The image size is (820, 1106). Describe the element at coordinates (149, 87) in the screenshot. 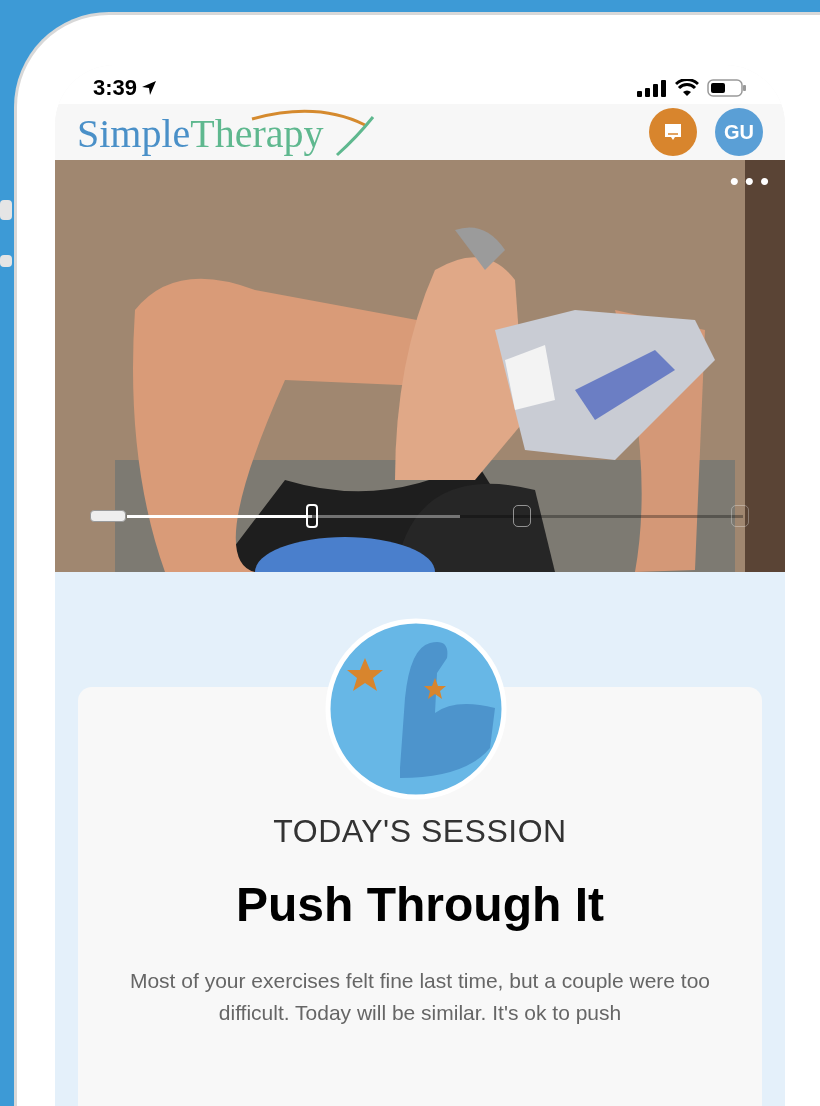

I see `location-arrow-icon` at that location.